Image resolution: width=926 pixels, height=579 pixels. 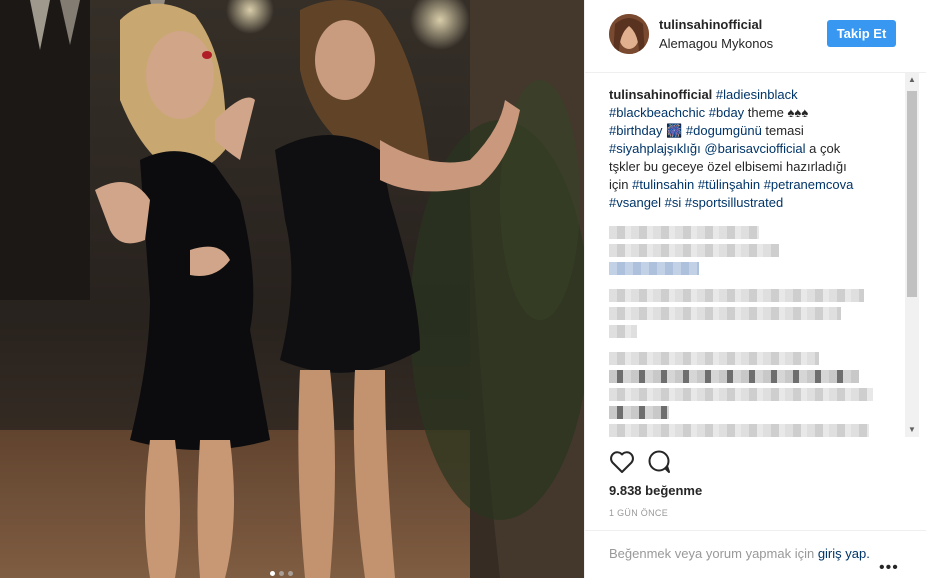 I want to click on hashtag-link: #petranemcova, so click(x=809, y=184).